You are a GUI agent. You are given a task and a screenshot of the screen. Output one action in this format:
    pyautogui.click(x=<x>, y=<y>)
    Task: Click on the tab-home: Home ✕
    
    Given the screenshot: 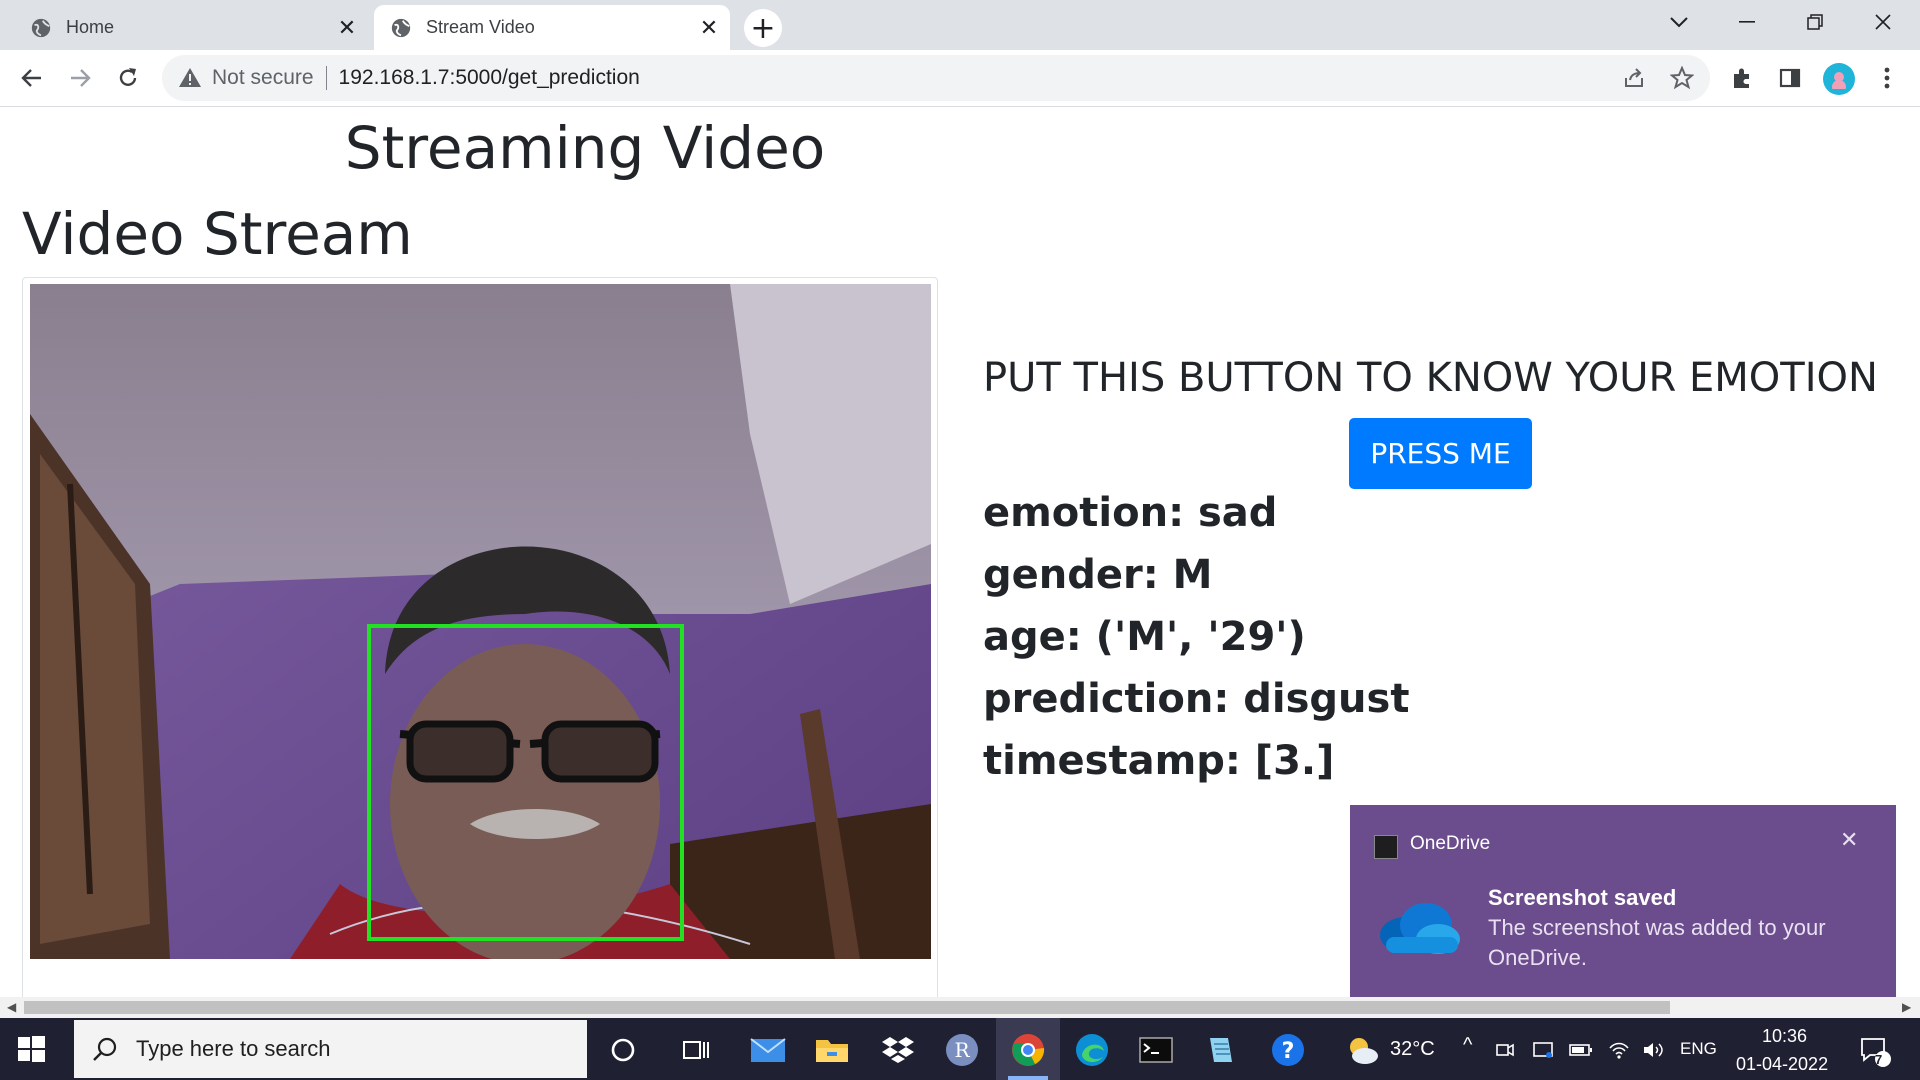 What is the action you would take?
    pyautogui.click(x=191, y=27)
    